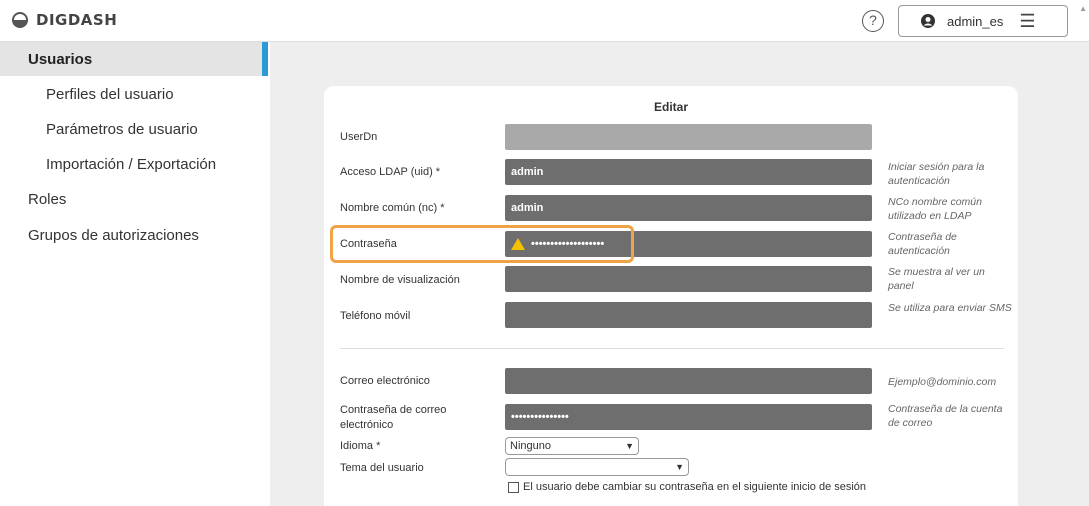  What do you see at coordinates (922, 244) in the screenshot?
I see `password-hint: Contraseña de autenticación` at bounding box center [922, 244].